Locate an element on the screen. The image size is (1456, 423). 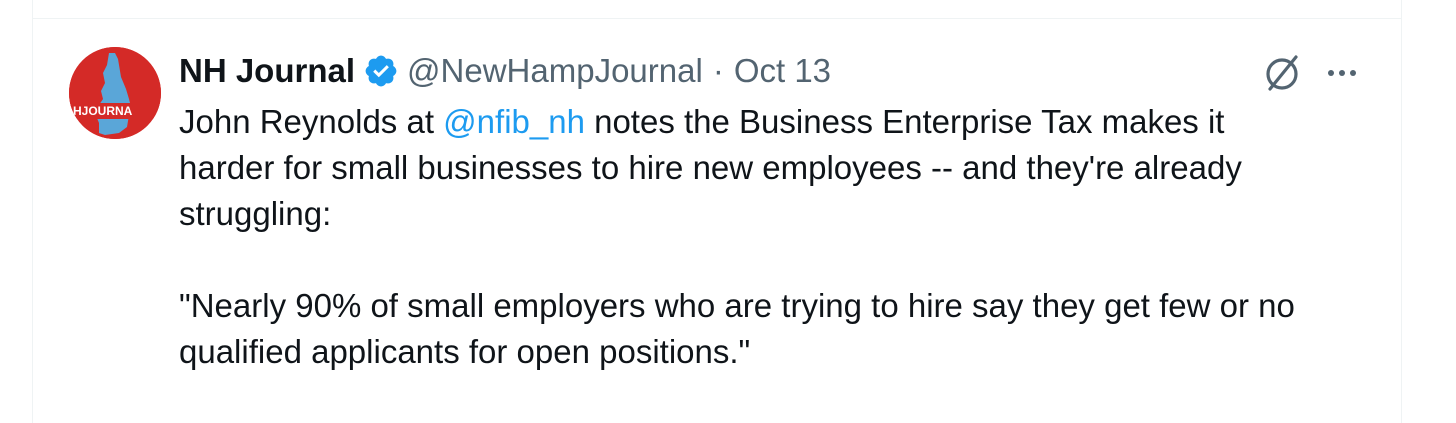
nh-journal-logo-icon: HJOURNA is located at coordinates (115, 93).